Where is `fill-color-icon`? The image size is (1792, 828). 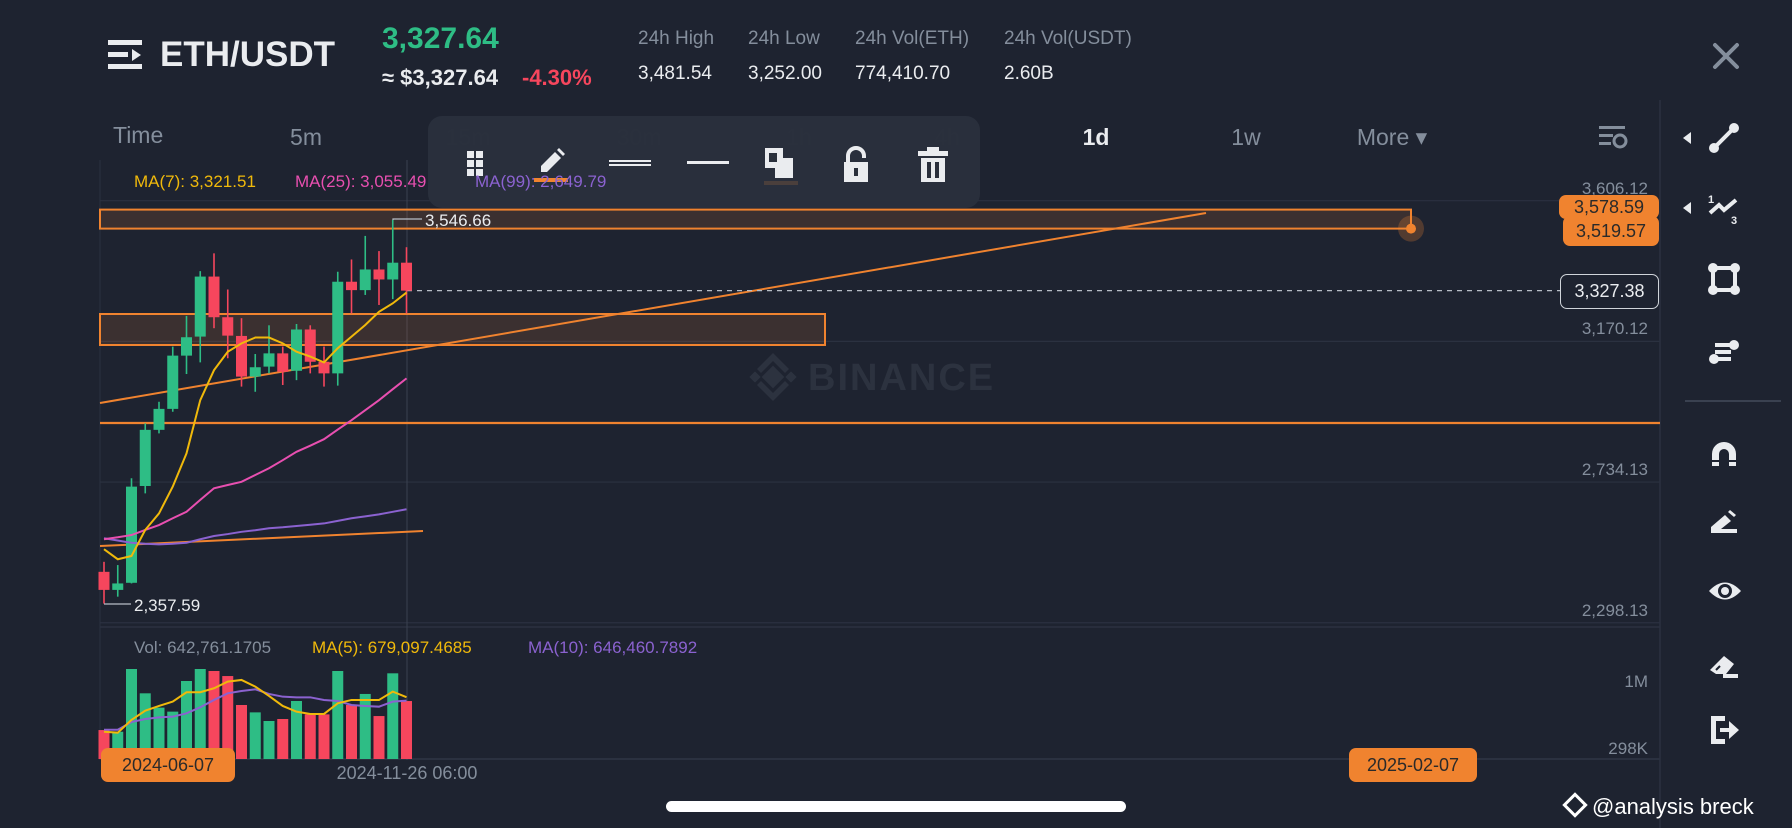
fill-color-icon is located at coordinates (781, 165).